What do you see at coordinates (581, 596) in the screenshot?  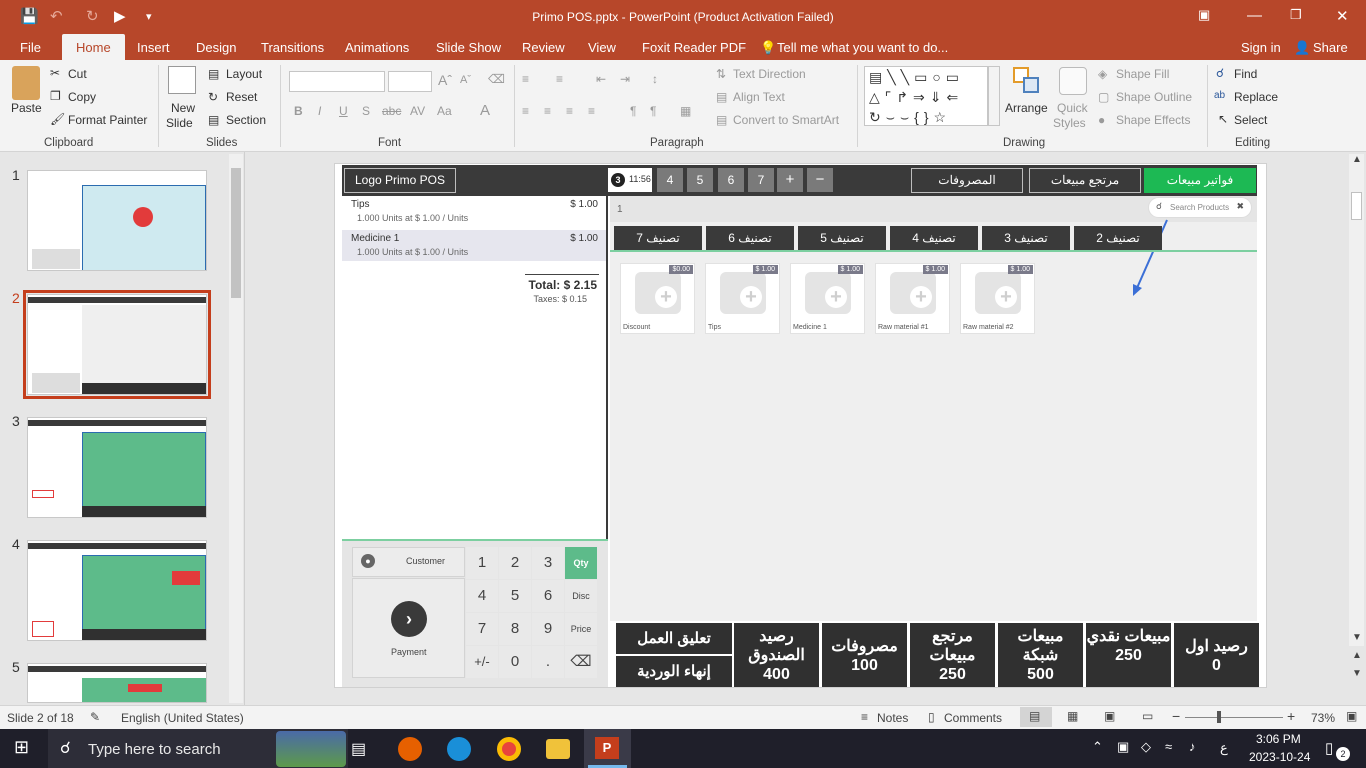 I see `keypad-disc: Disc` at bounding box center [581, 596].